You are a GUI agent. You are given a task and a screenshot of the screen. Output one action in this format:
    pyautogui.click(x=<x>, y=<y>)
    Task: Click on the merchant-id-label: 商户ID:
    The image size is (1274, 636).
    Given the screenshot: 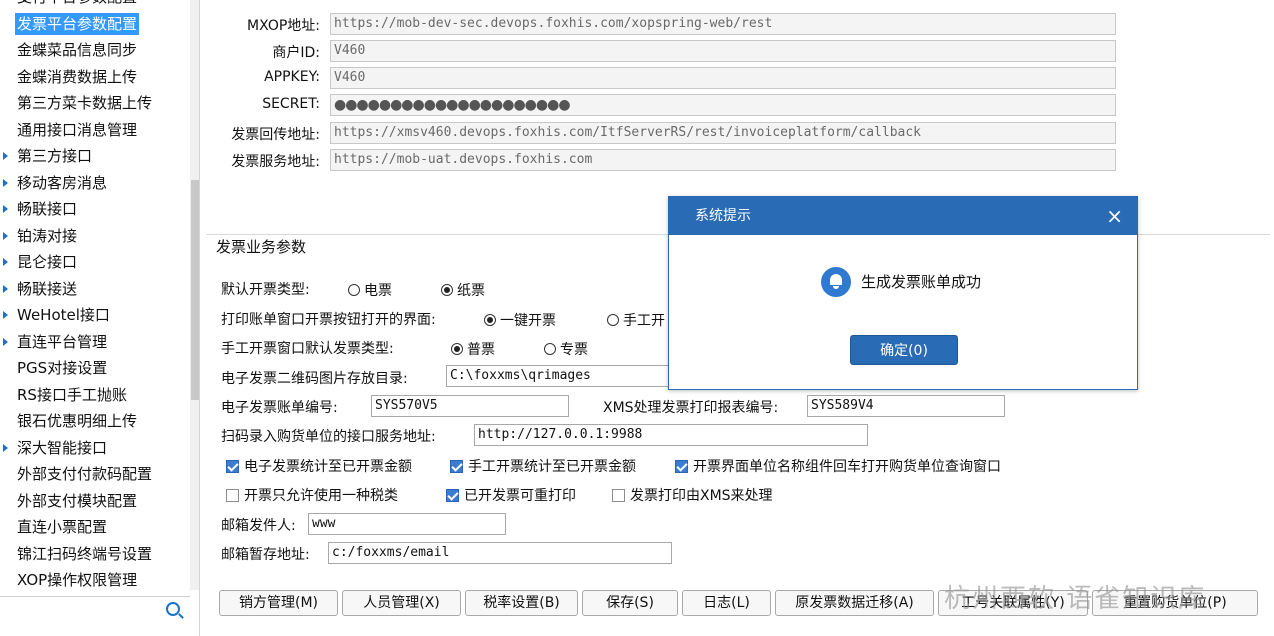 What is the action you would take?
    pyautogui.click(x=296, y=53)
    